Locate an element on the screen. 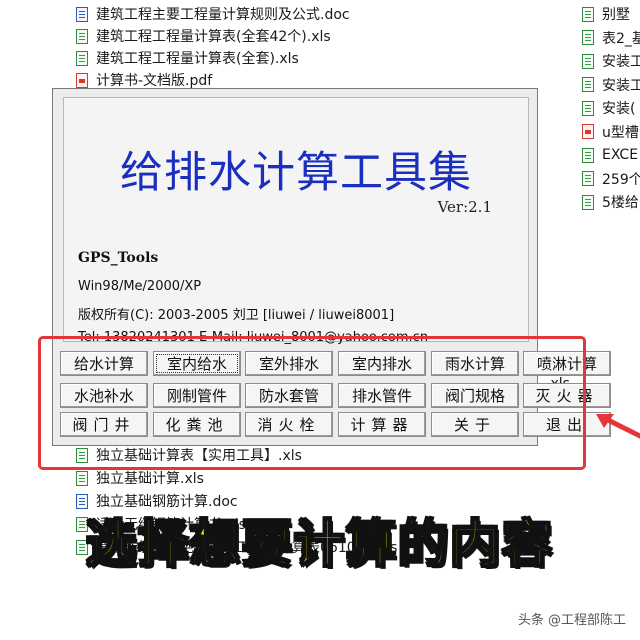  os-support: Win98/Me/2000/XP is located at coordinates (140, 286).